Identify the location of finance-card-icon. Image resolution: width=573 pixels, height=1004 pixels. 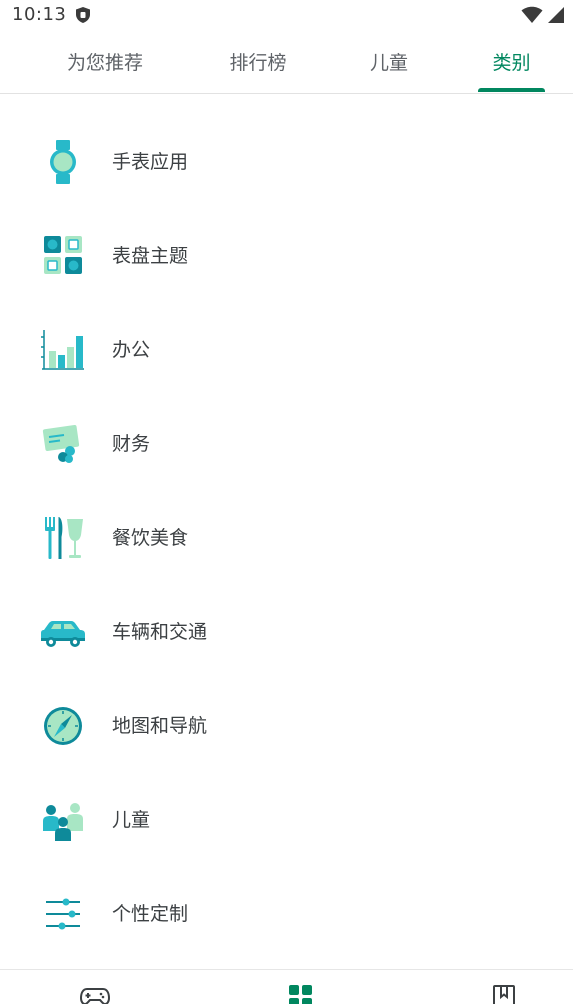
(63, 444).